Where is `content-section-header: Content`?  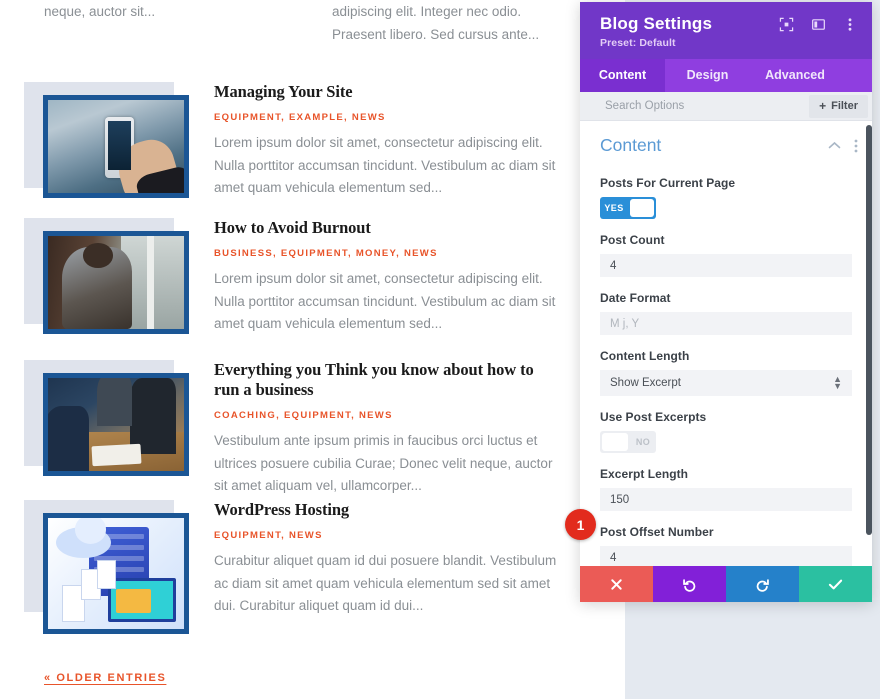 content-section-header: Content is located at coordinates (726, 141).